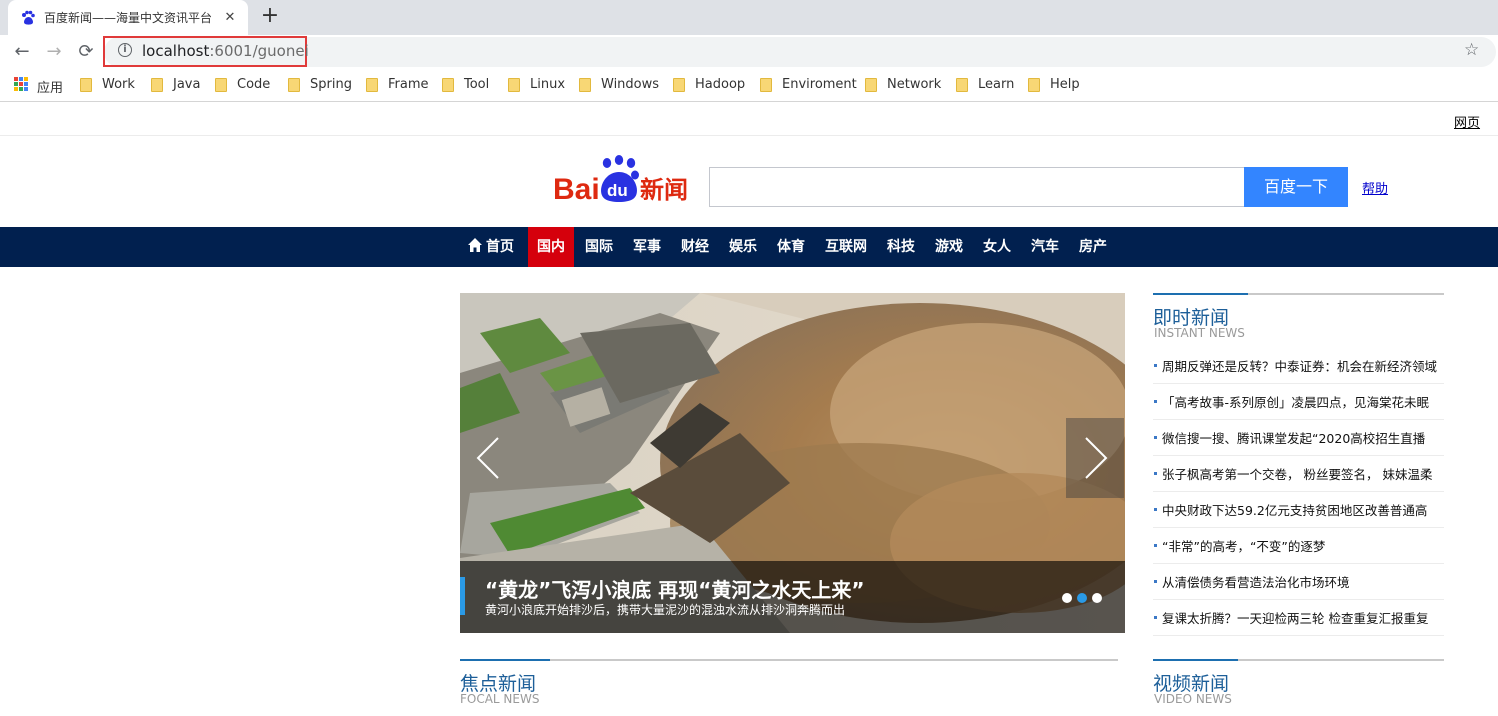 This screenshot has height=716, width=1498. What do you see at coordinates (230, 17) in the screenshot?
I see `tab-close-icon: ✕` at bounding box center [230, 17].